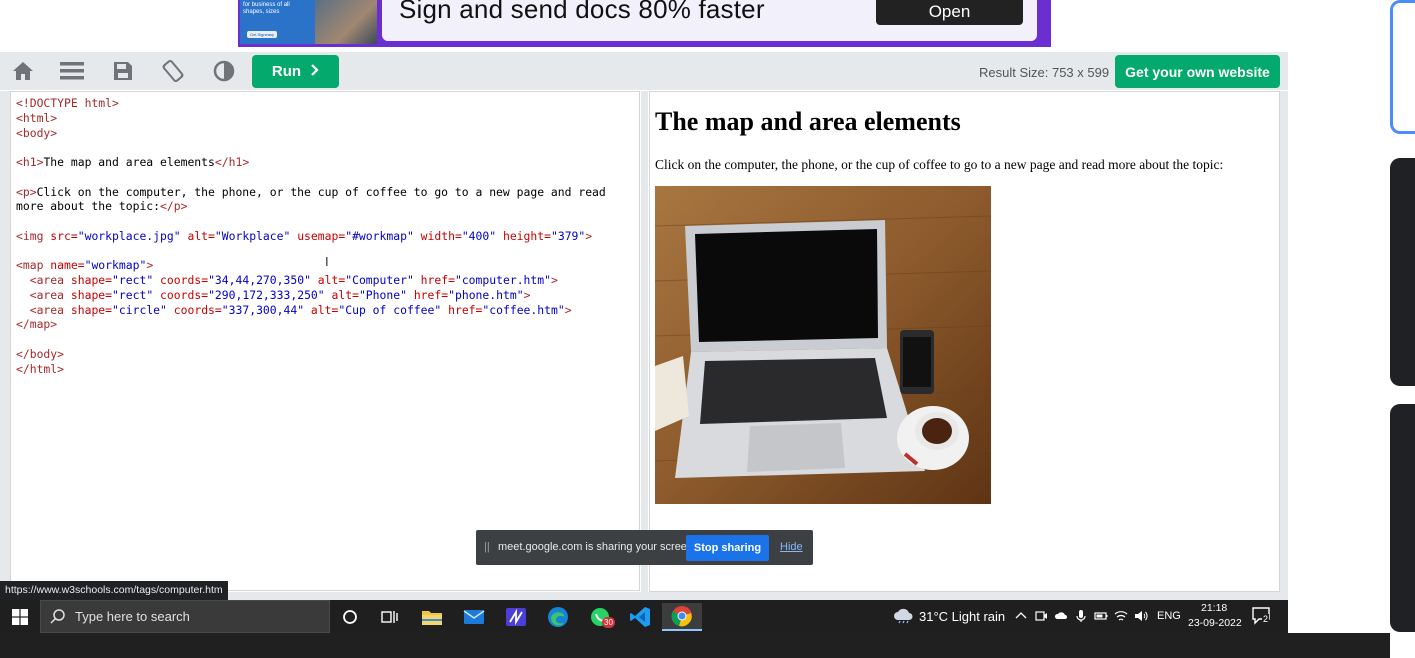  I want to click on save-icon, so click(123, 71).